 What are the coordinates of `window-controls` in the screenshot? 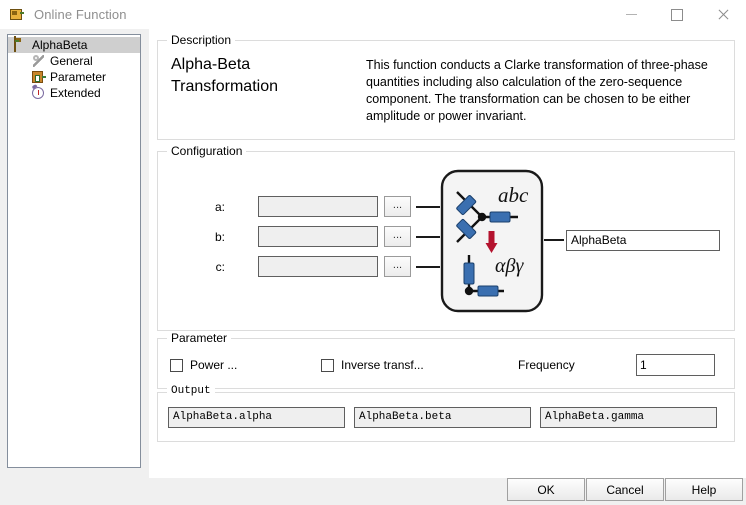 It's located at (677, 14).